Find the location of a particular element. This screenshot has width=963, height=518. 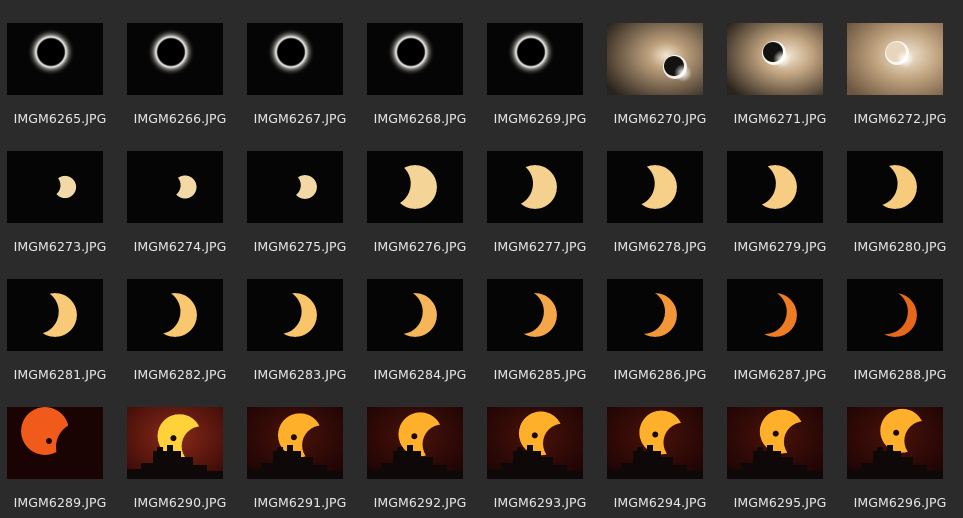

file-item: IMGM6272.JPG is located at coordinates (900, 64).